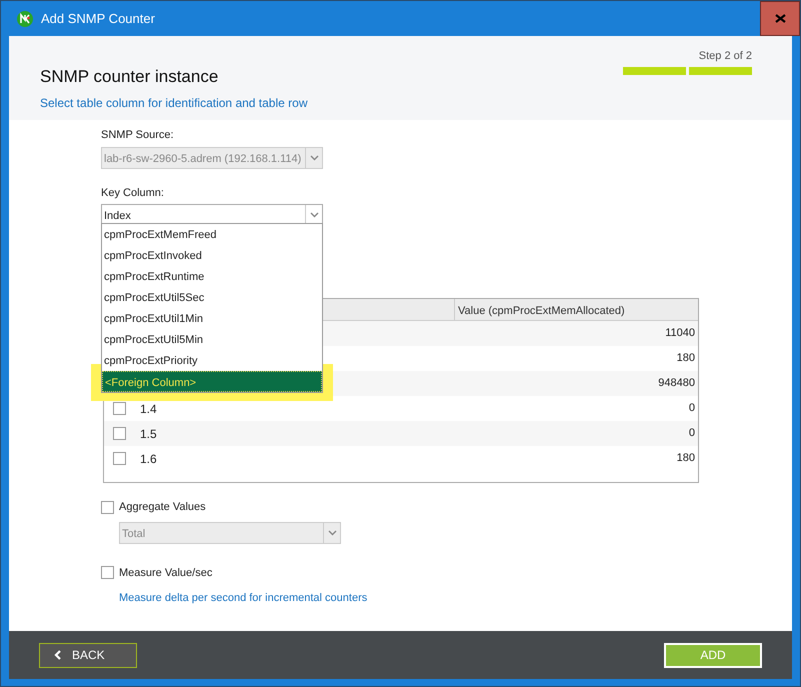 This screenshot has width=801, height=687. What do you see at coordinates (149, 459) in the screenshot?
I see `table-cell-text: 1.6` at bounding box center [149, 459].